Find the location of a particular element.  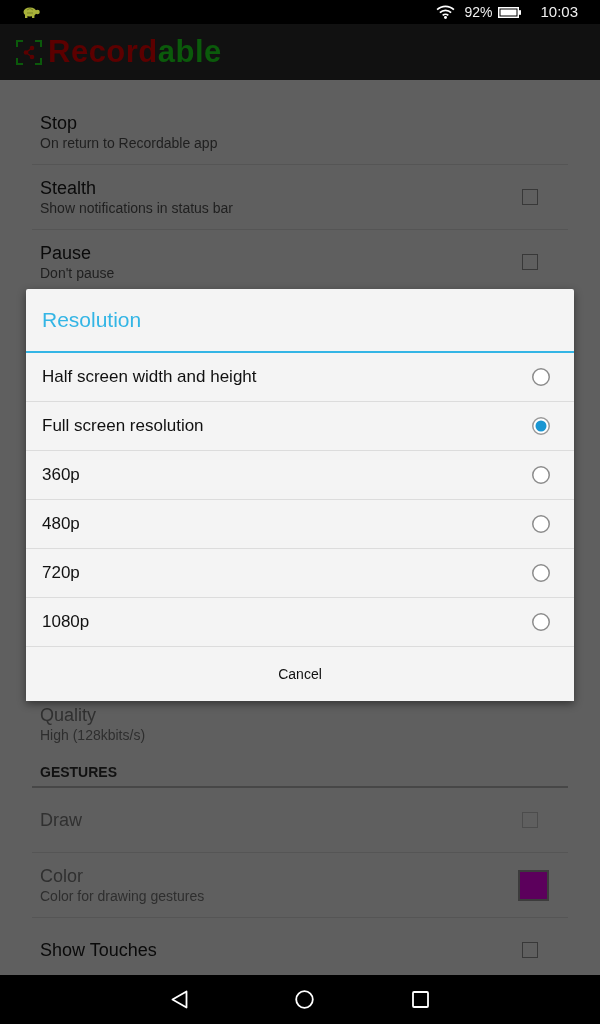

wifi-icon is located at coordinates (446, 12).